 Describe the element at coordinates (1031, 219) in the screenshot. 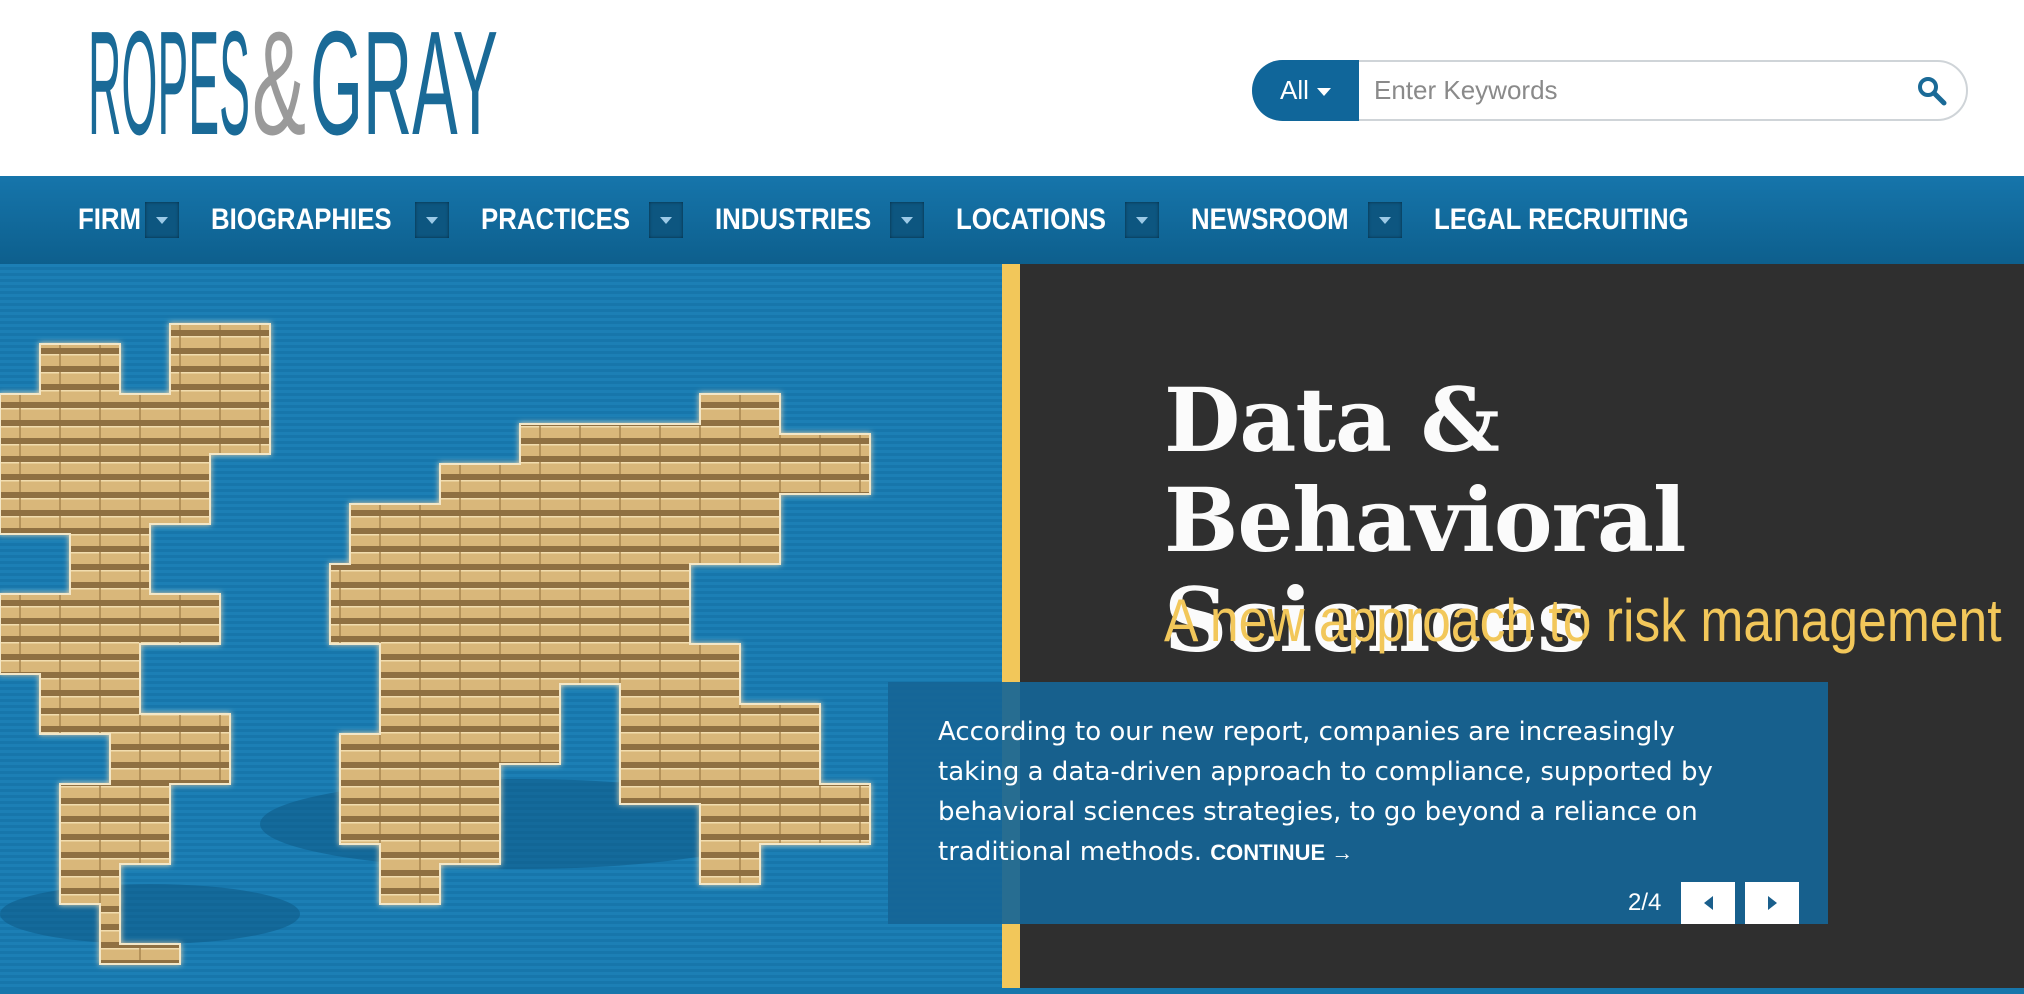

I see `nav-label: LOCATIONS` at that location.